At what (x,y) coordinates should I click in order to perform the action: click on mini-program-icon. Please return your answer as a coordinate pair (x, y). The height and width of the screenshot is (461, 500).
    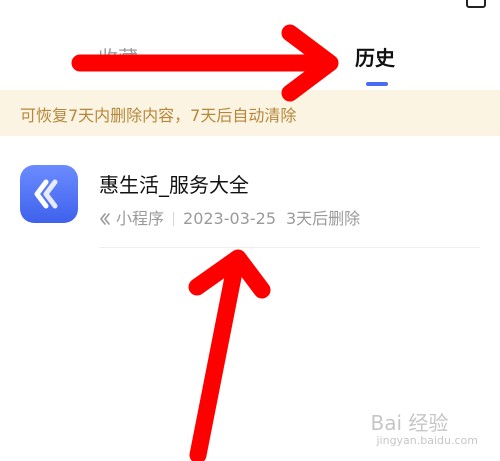
    Looking at the image, I should click on (106, 218).